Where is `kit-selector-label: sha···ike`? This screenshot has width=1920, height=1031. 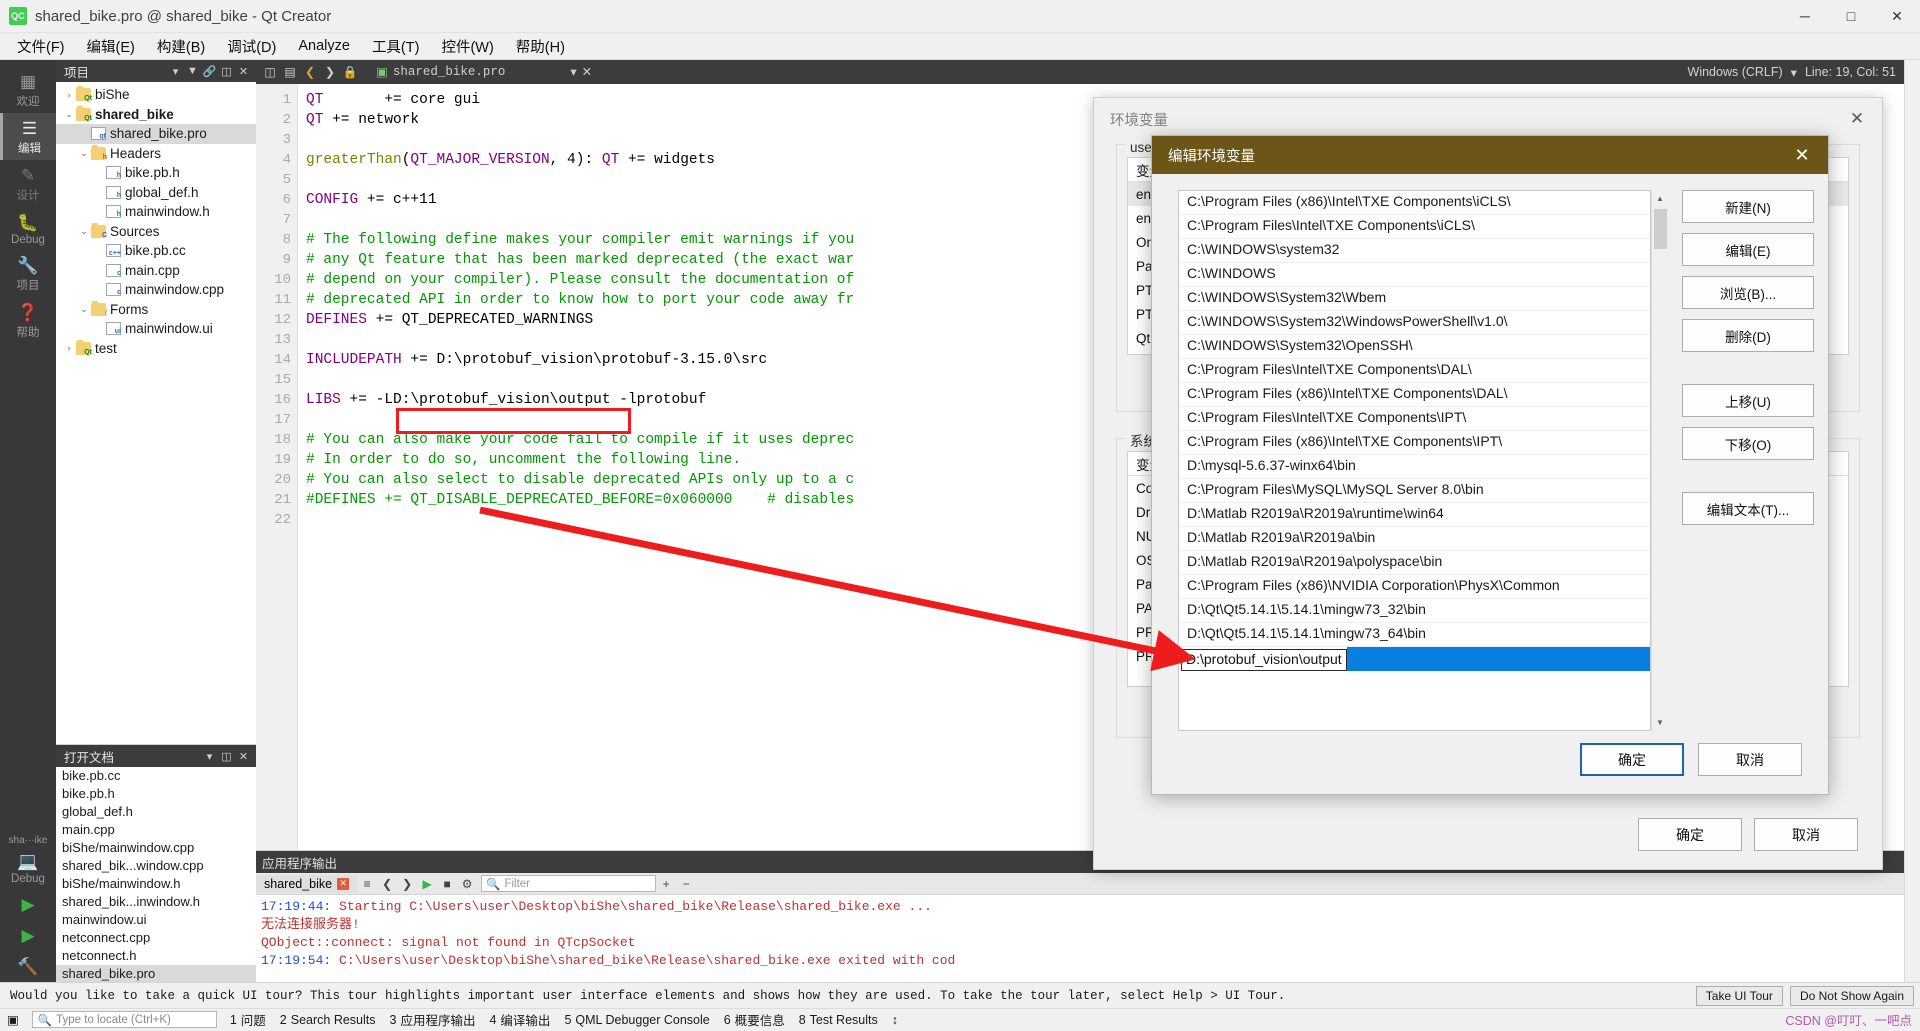 kit-selector-label: sha···ike is located at coordinates (28, 840).